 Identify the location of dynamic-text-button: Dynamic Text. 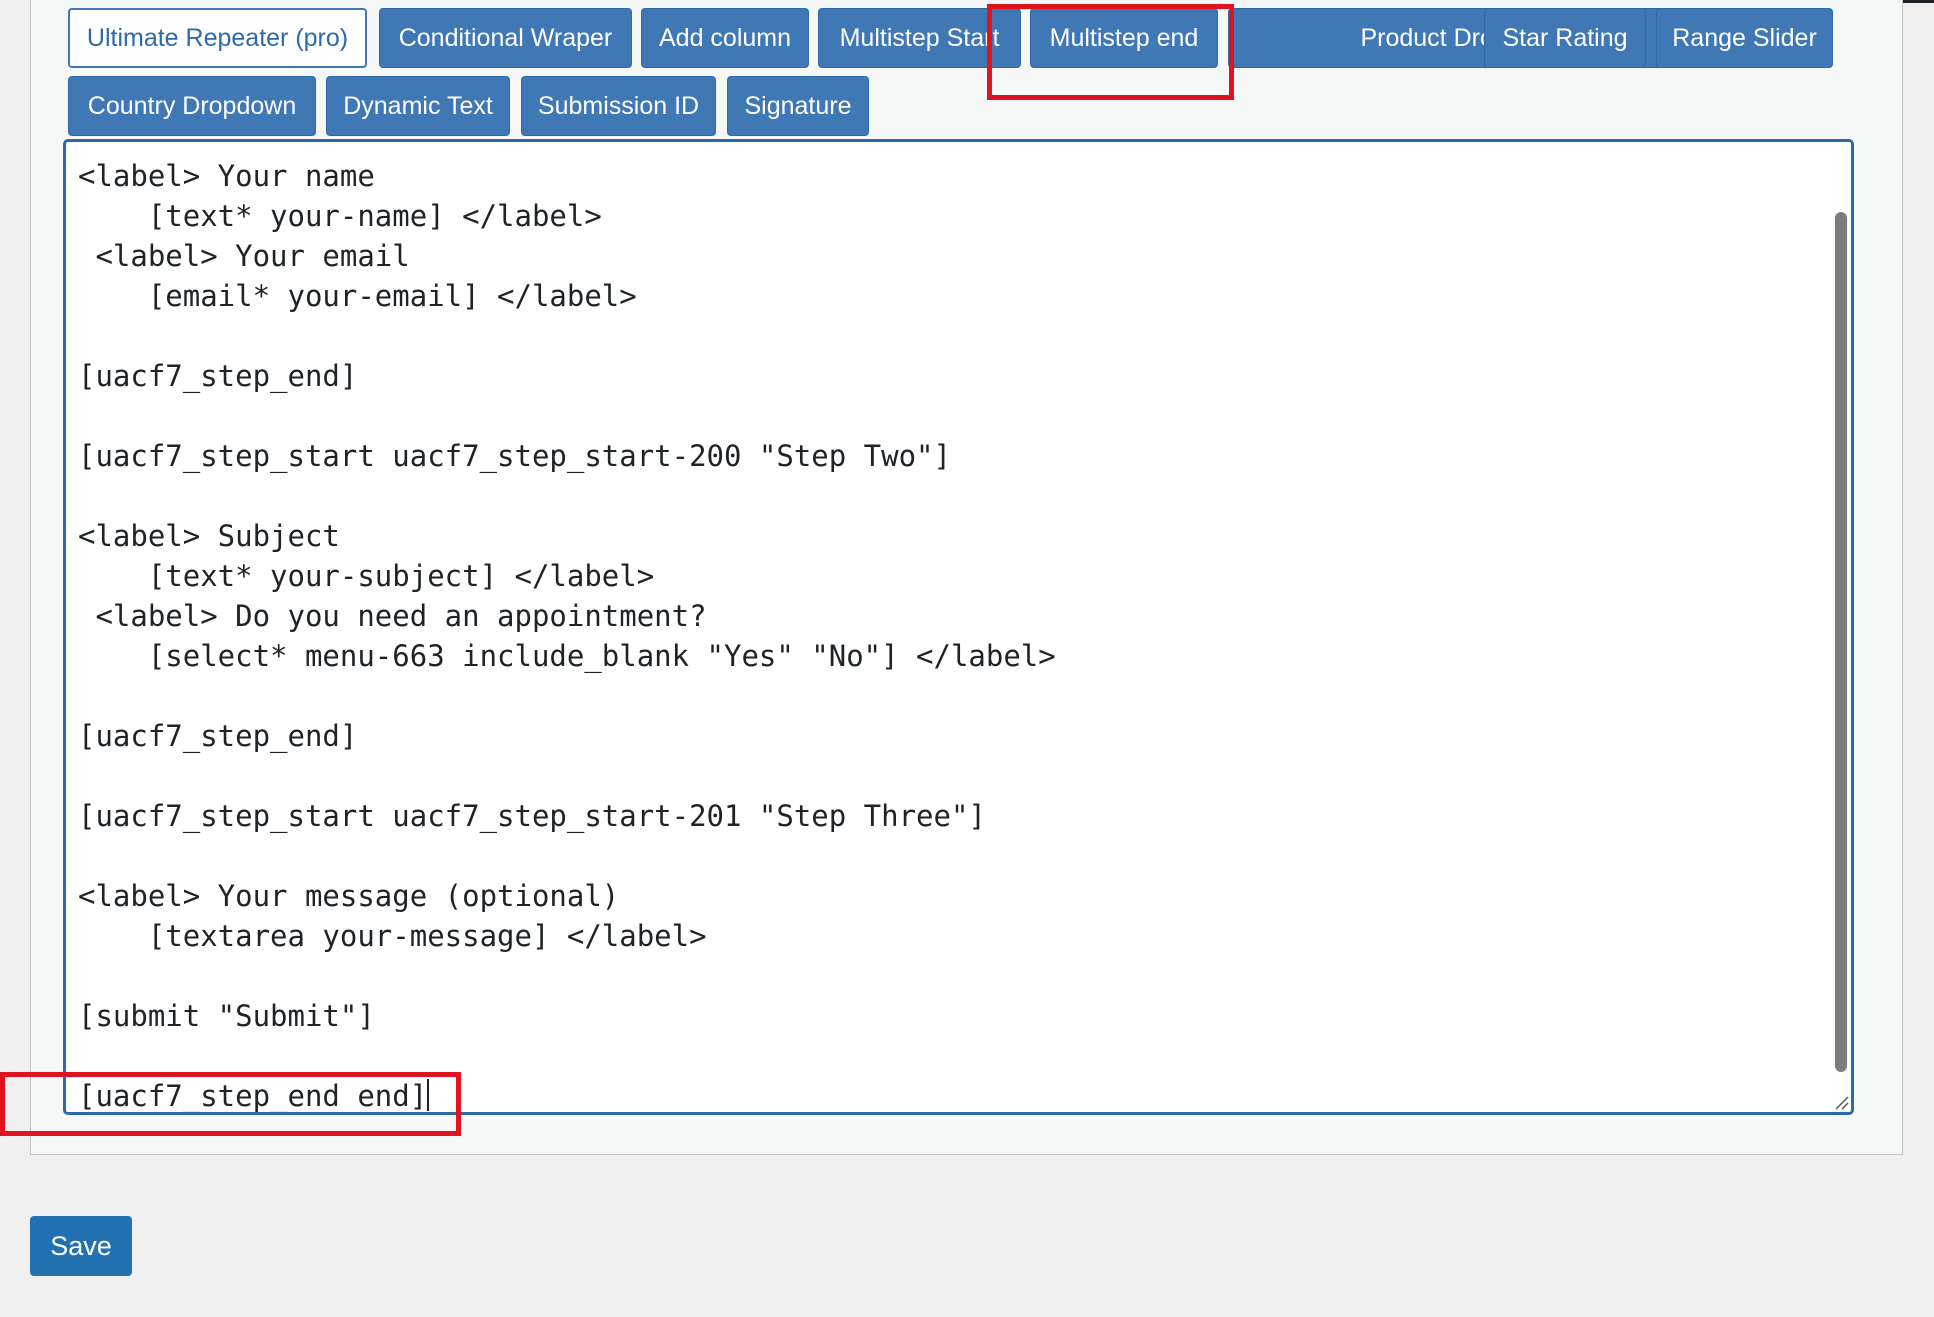
(418, 106).